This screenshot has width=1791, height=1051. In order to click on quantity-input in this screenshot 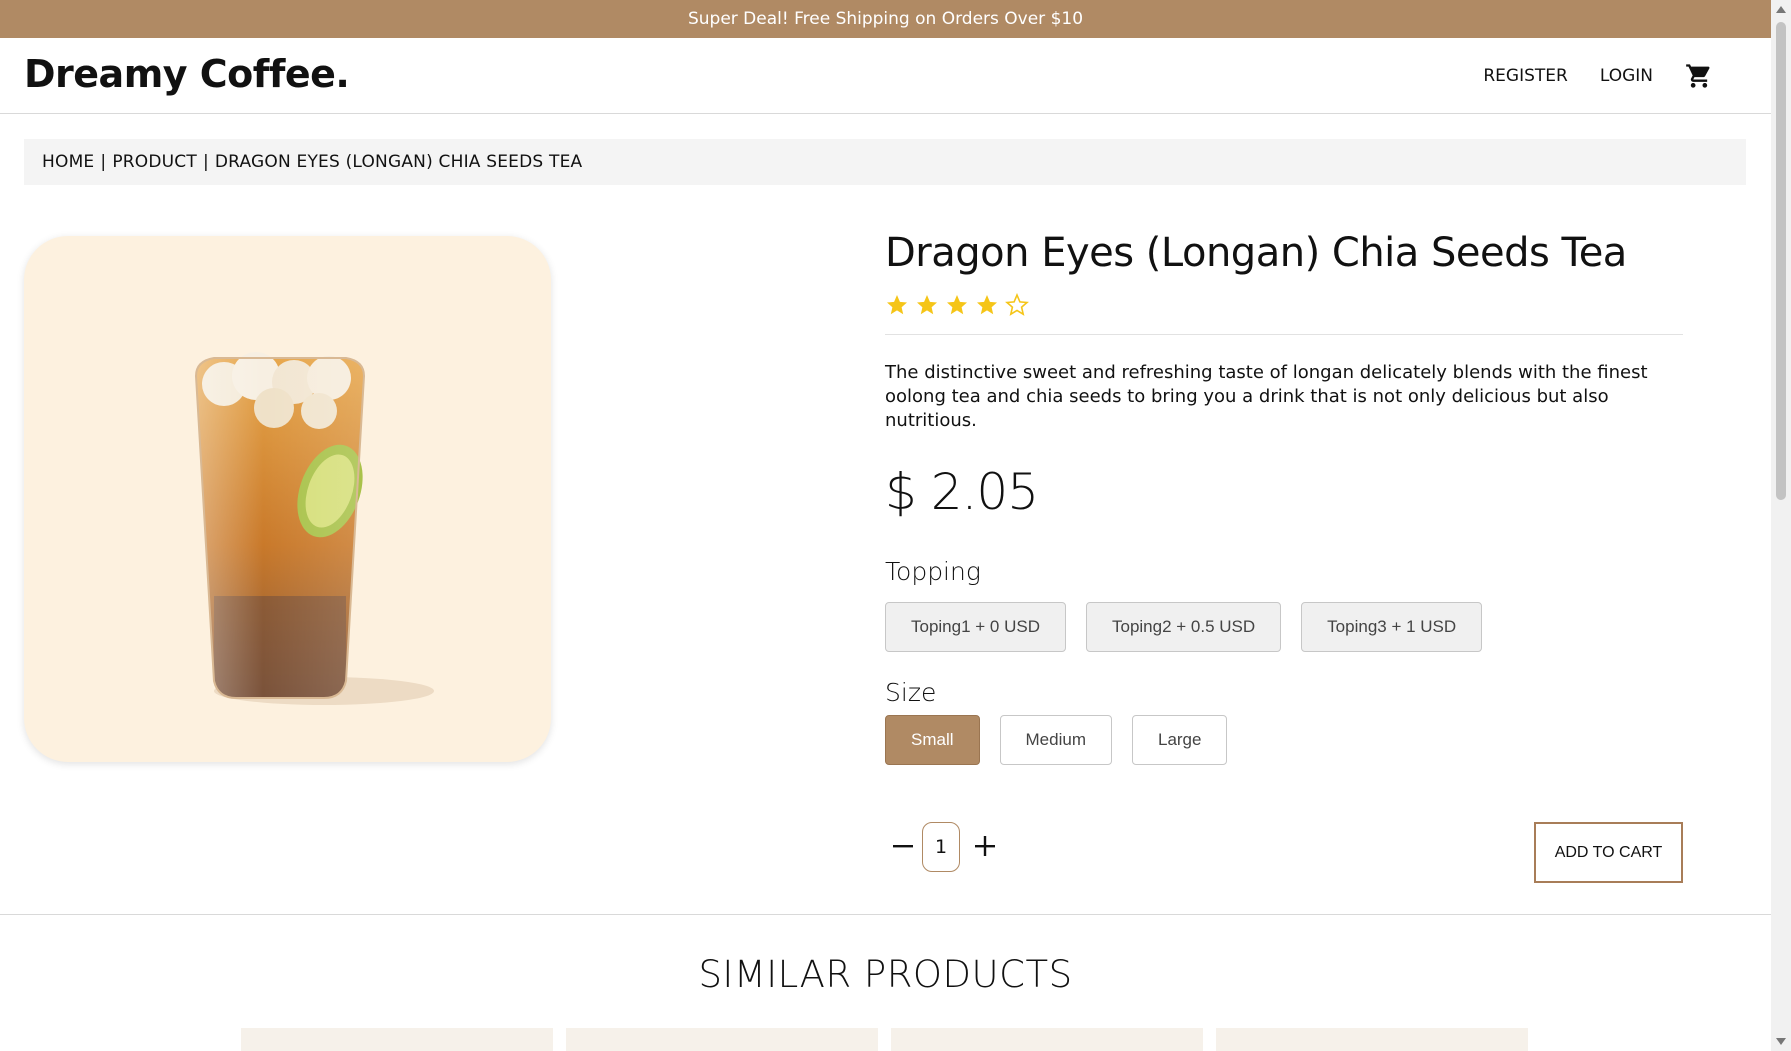, I will do `click(941, 847)`.